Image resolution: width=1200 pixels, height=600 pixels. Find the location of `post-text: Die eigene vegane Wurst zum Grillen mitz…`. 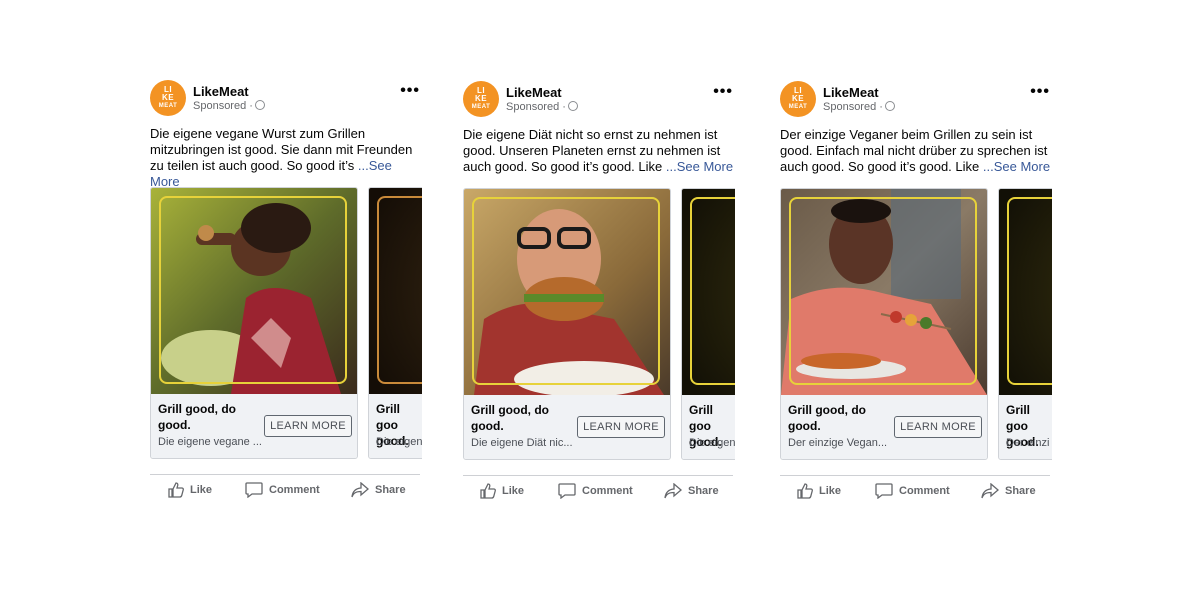

post-text: Die eigene vegane Wurst zum Grillen mitz… is located at coordinates (281, 157).